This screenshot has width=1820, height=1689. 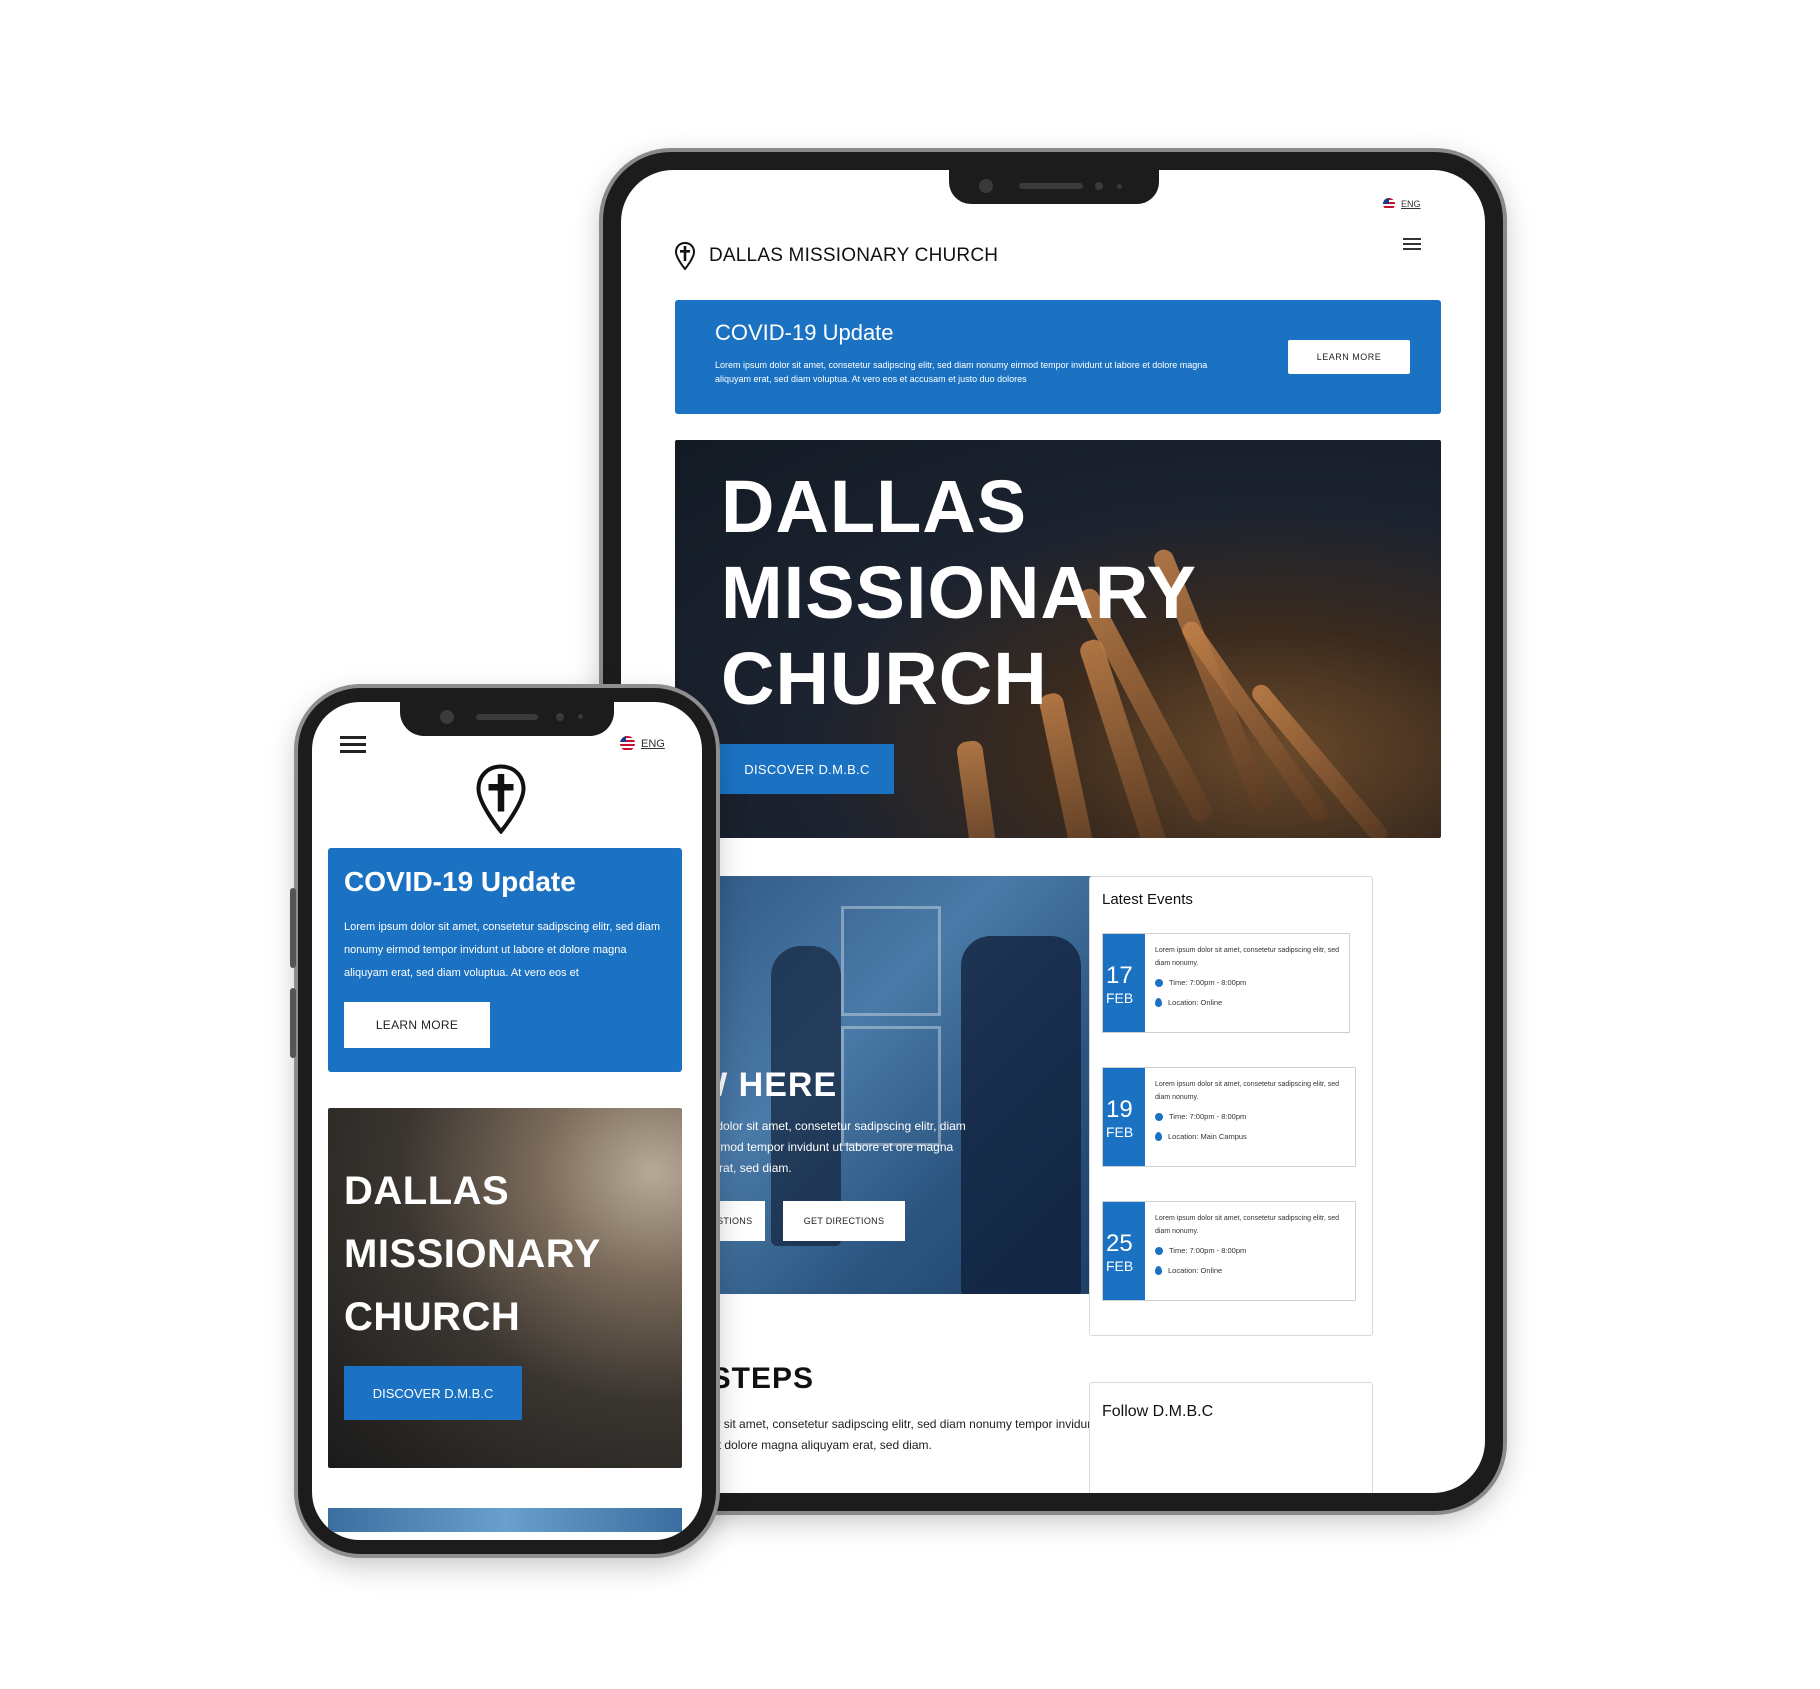 I want to click on event-day: 25, so click(x=1119, y=1243).